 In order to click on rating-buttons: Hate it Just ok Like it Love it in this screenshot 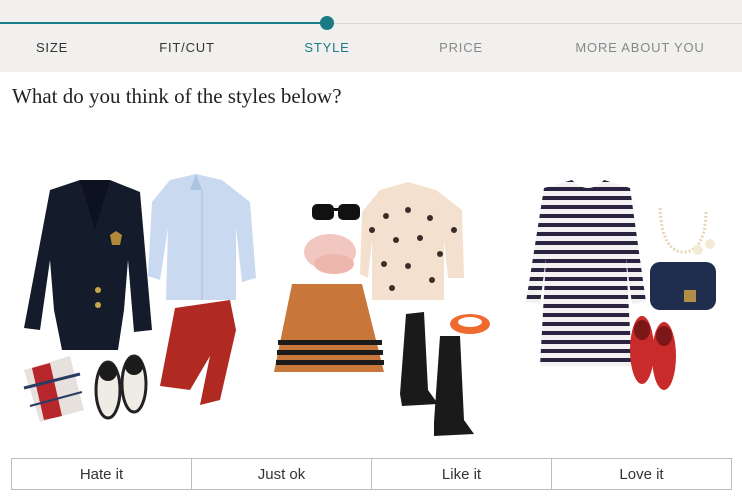, I will do `click(371, 474)`.